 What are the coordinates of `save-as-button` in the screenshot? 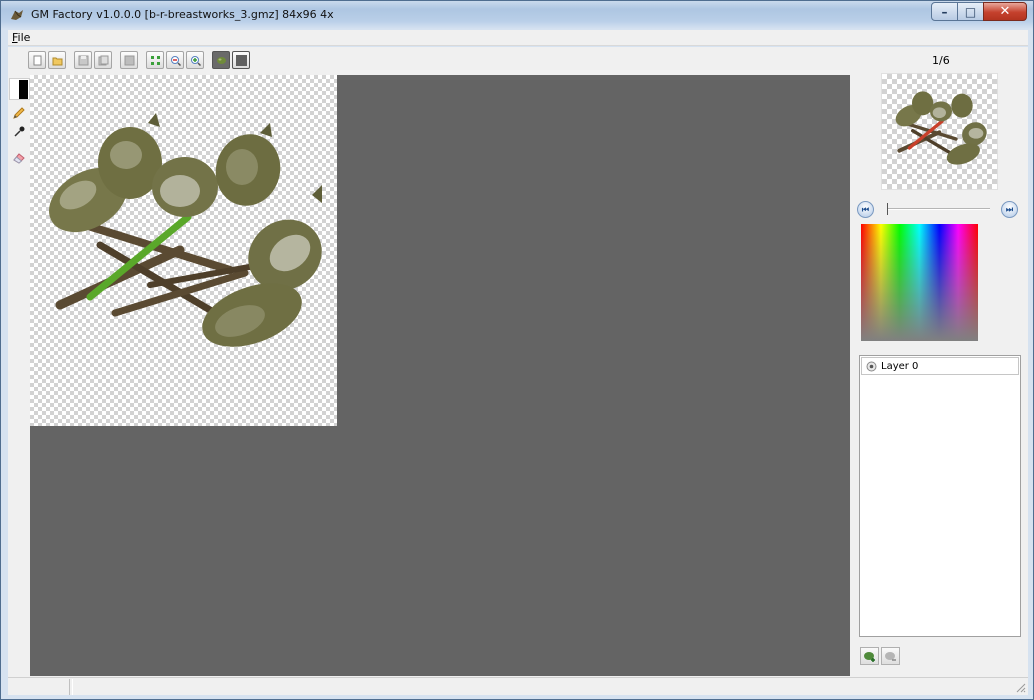 It's located at (103, 60).